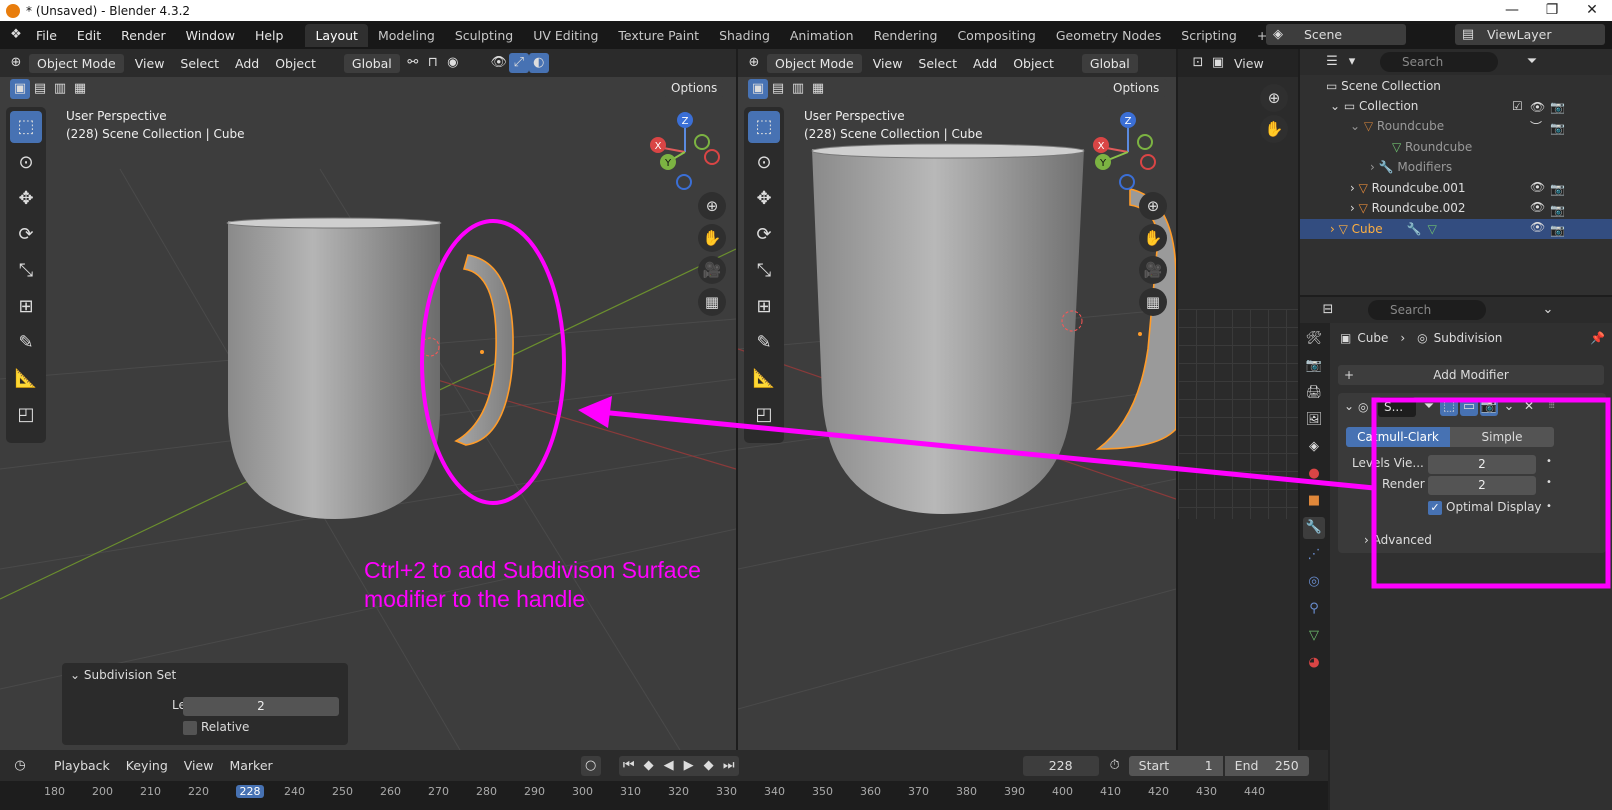 The image size is (1612, 810). Describe the element at coordinates (26, 199) in the screenshot. I see `move-tool-icon: ✥` at that location.